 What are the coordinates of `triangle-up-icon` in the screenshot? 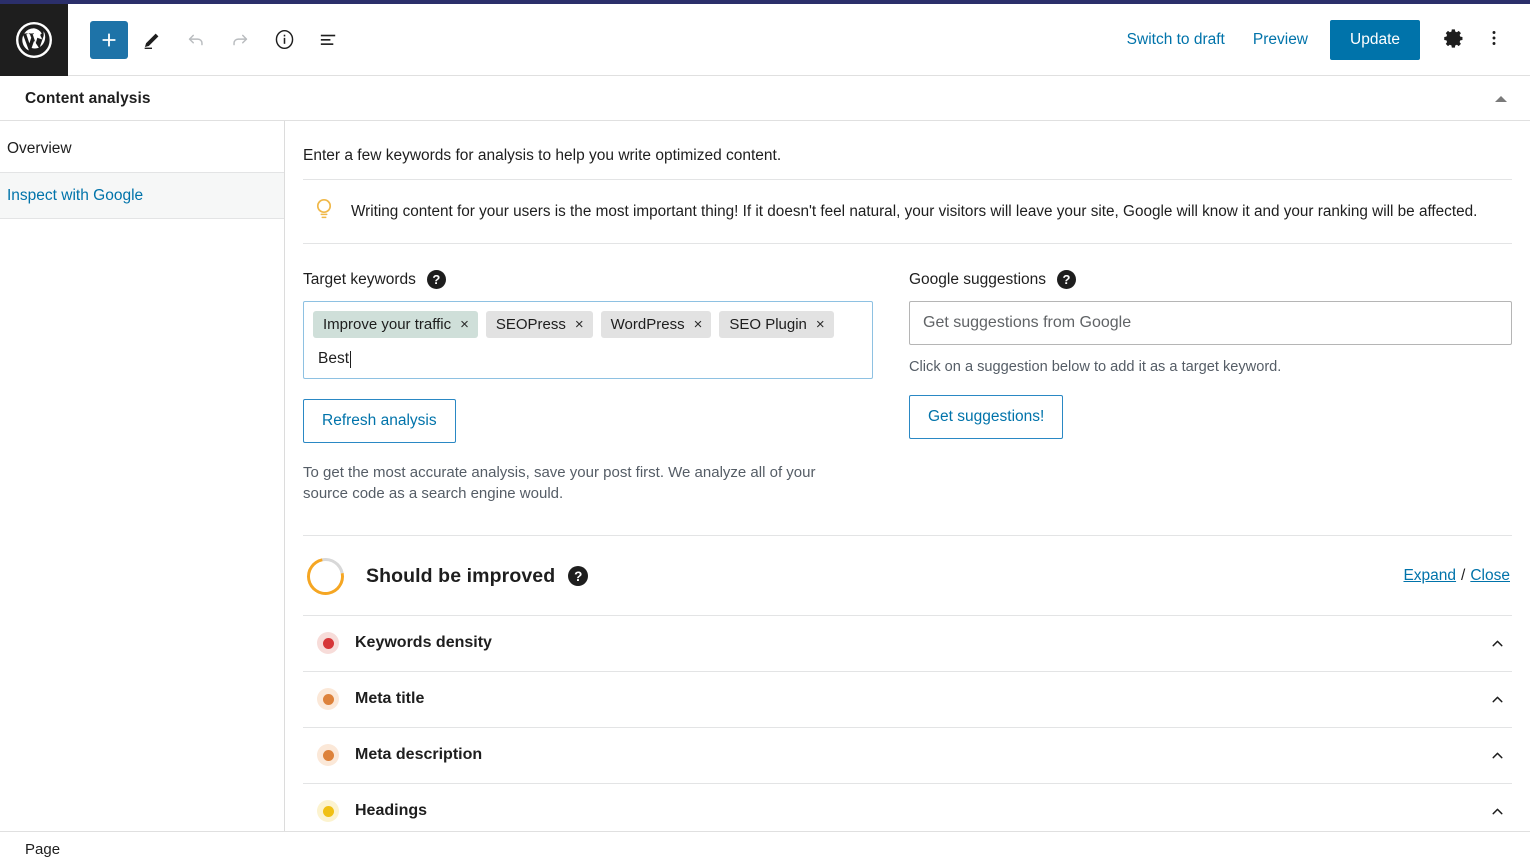 It's located at (1501, 98).